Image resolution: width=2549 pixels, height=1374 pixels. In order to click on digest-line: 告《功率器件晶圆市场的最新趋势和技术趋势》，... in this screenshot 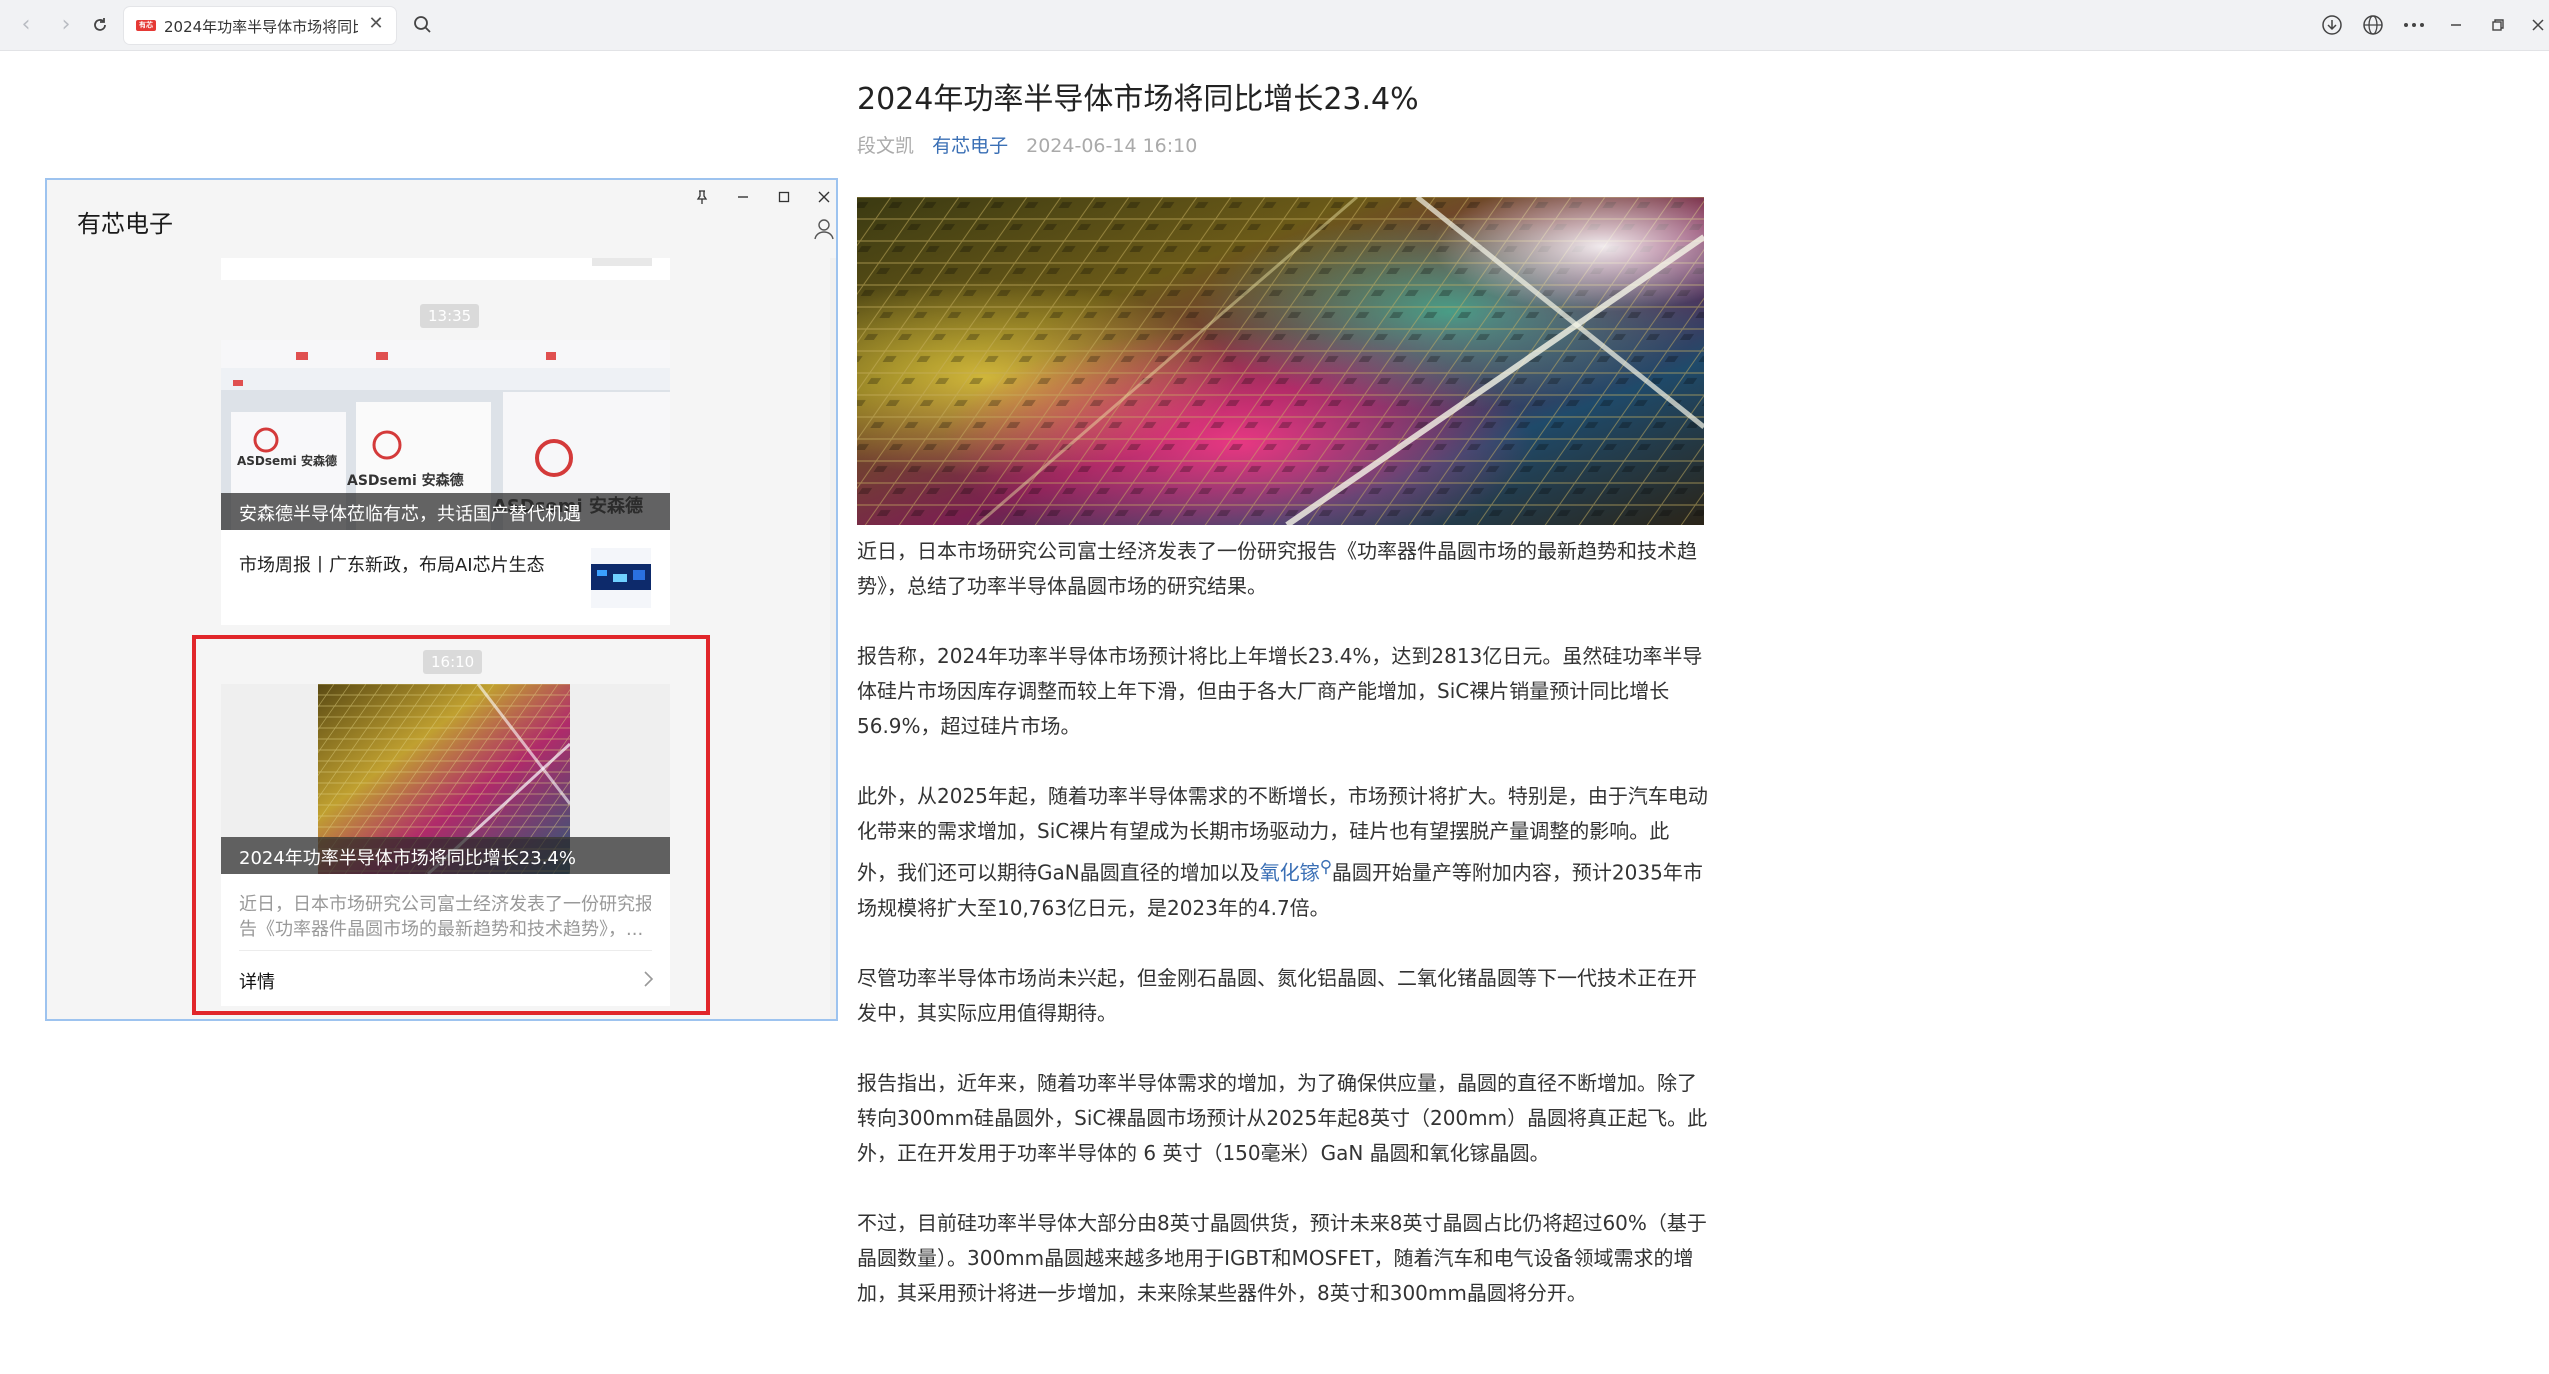, I will do `click(441, 929)`.